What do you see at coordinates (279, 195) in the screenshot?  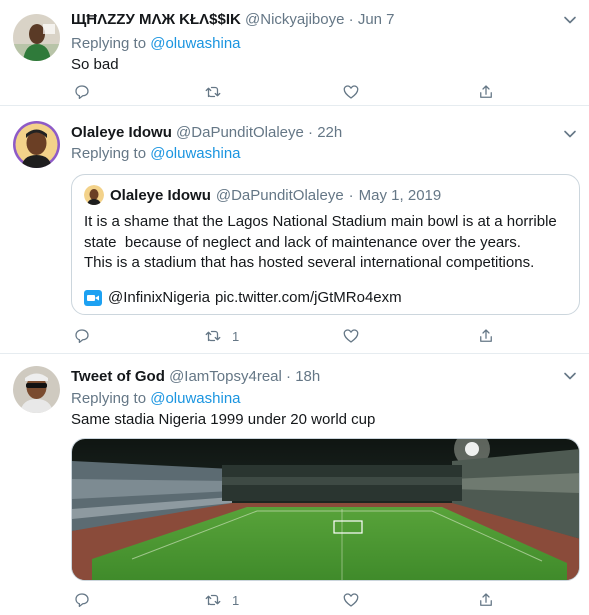 I see `quoted-user-handle: @DaPunditOlaleye` at bounding box center [279, 195].